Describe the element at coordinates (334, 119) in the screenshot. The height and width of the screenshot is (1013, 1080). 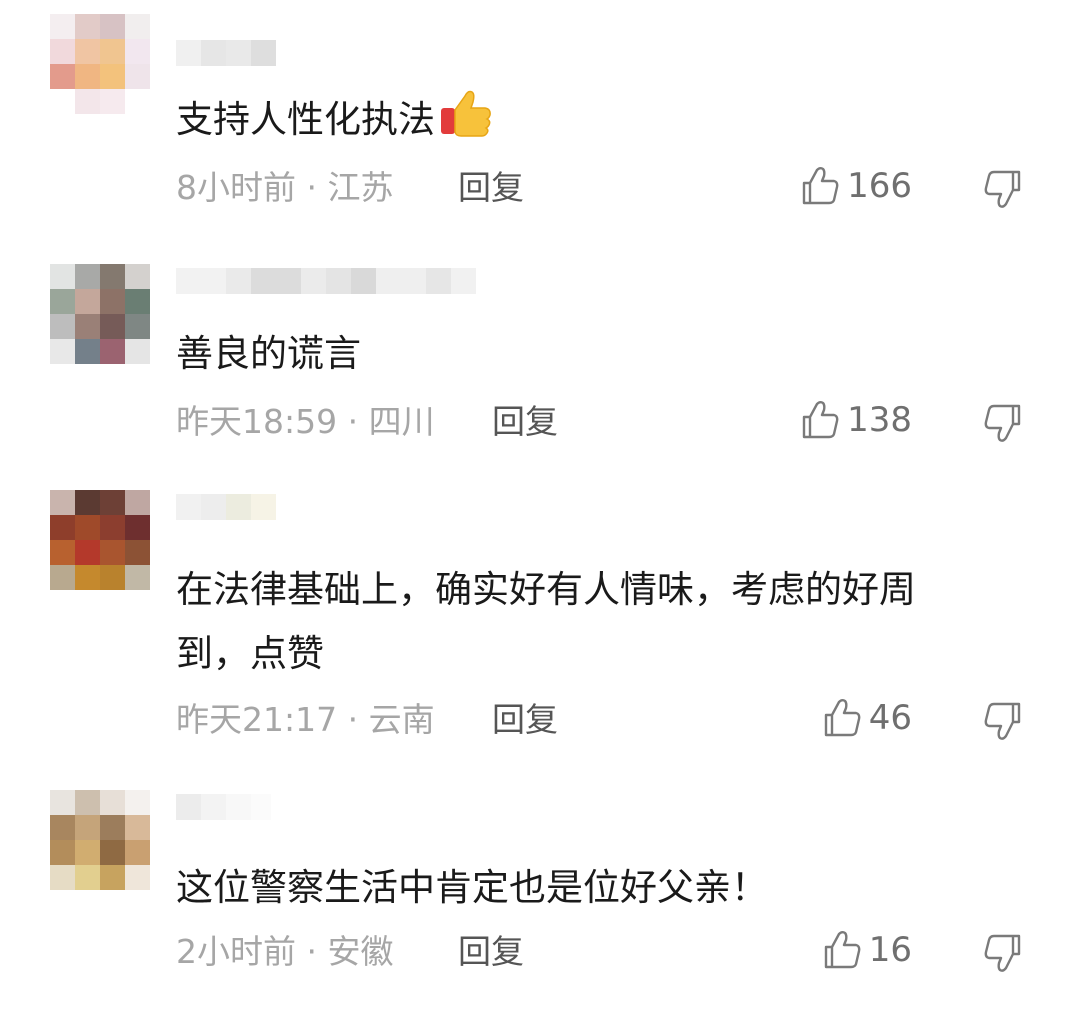
I see `comment-text: 支持人性化执法` at that location.